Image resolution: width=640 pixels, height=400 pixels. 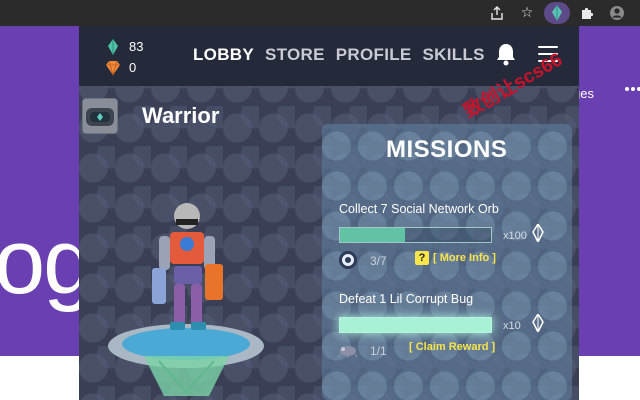 I want to click on puzzle-icon, so click(x=587, y=13).